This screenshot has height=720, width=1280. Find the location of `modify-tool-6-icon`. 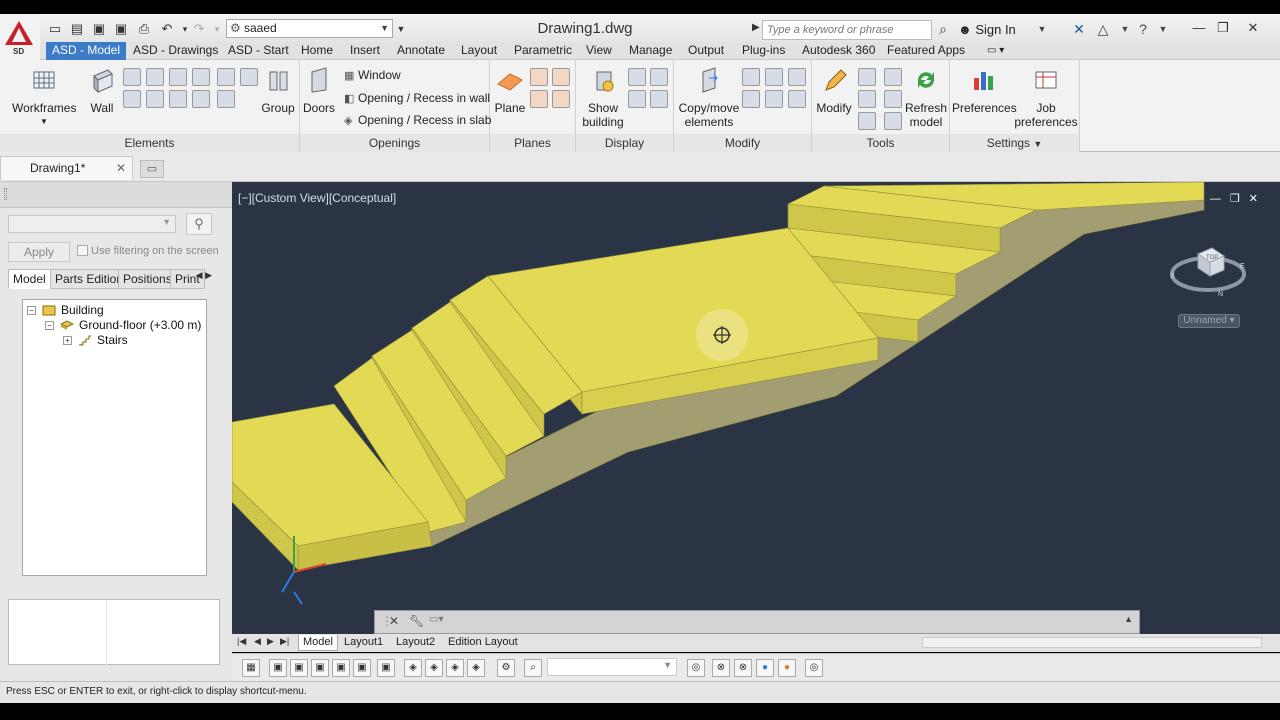

modify-tool-6-icon is located at coordinates (797, 99).